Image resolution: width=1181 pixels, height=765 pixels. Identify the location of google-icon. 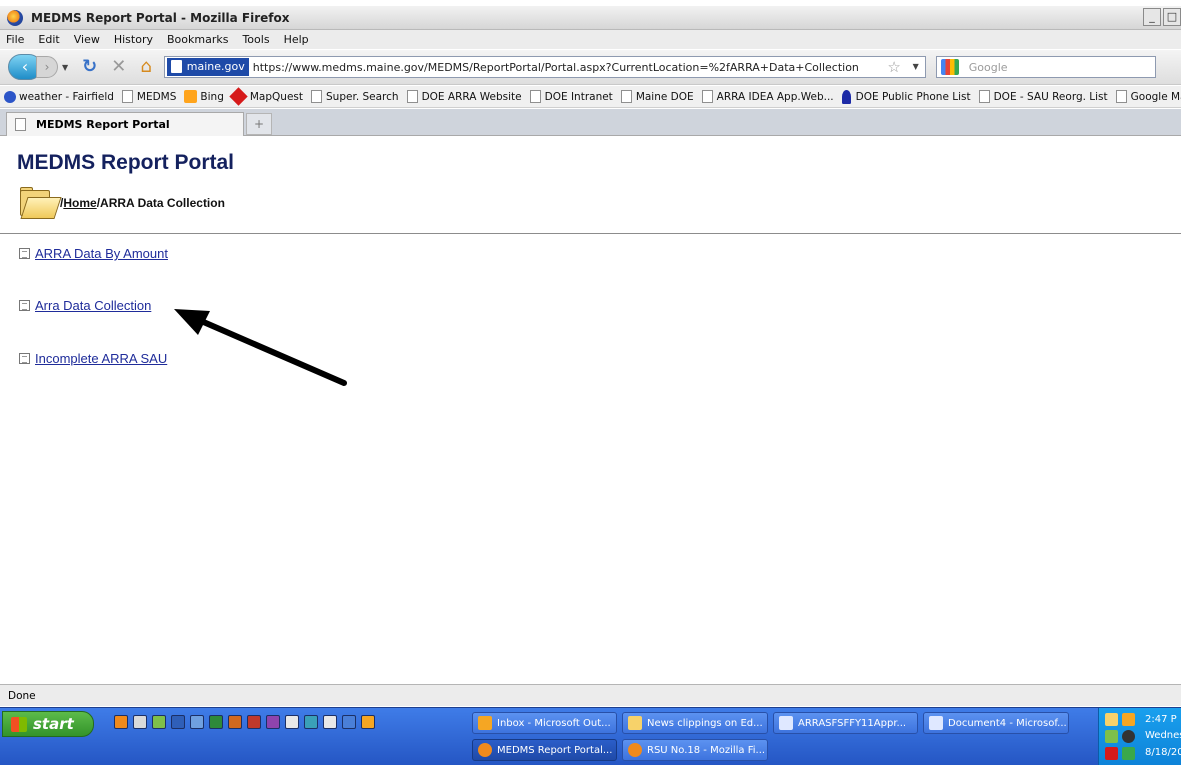
(949, 67).